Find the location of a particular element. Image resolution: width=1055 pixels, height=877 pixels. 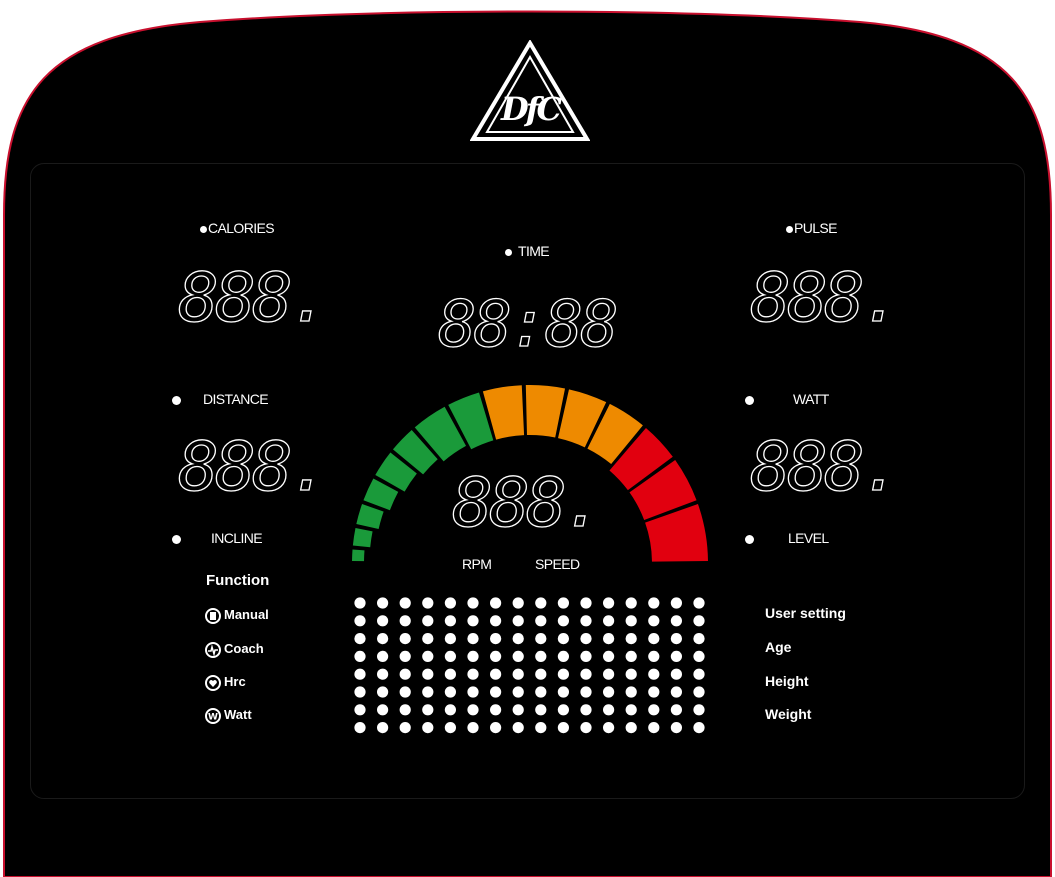

user-setting-age: Age is located at coordinates (778, 647).